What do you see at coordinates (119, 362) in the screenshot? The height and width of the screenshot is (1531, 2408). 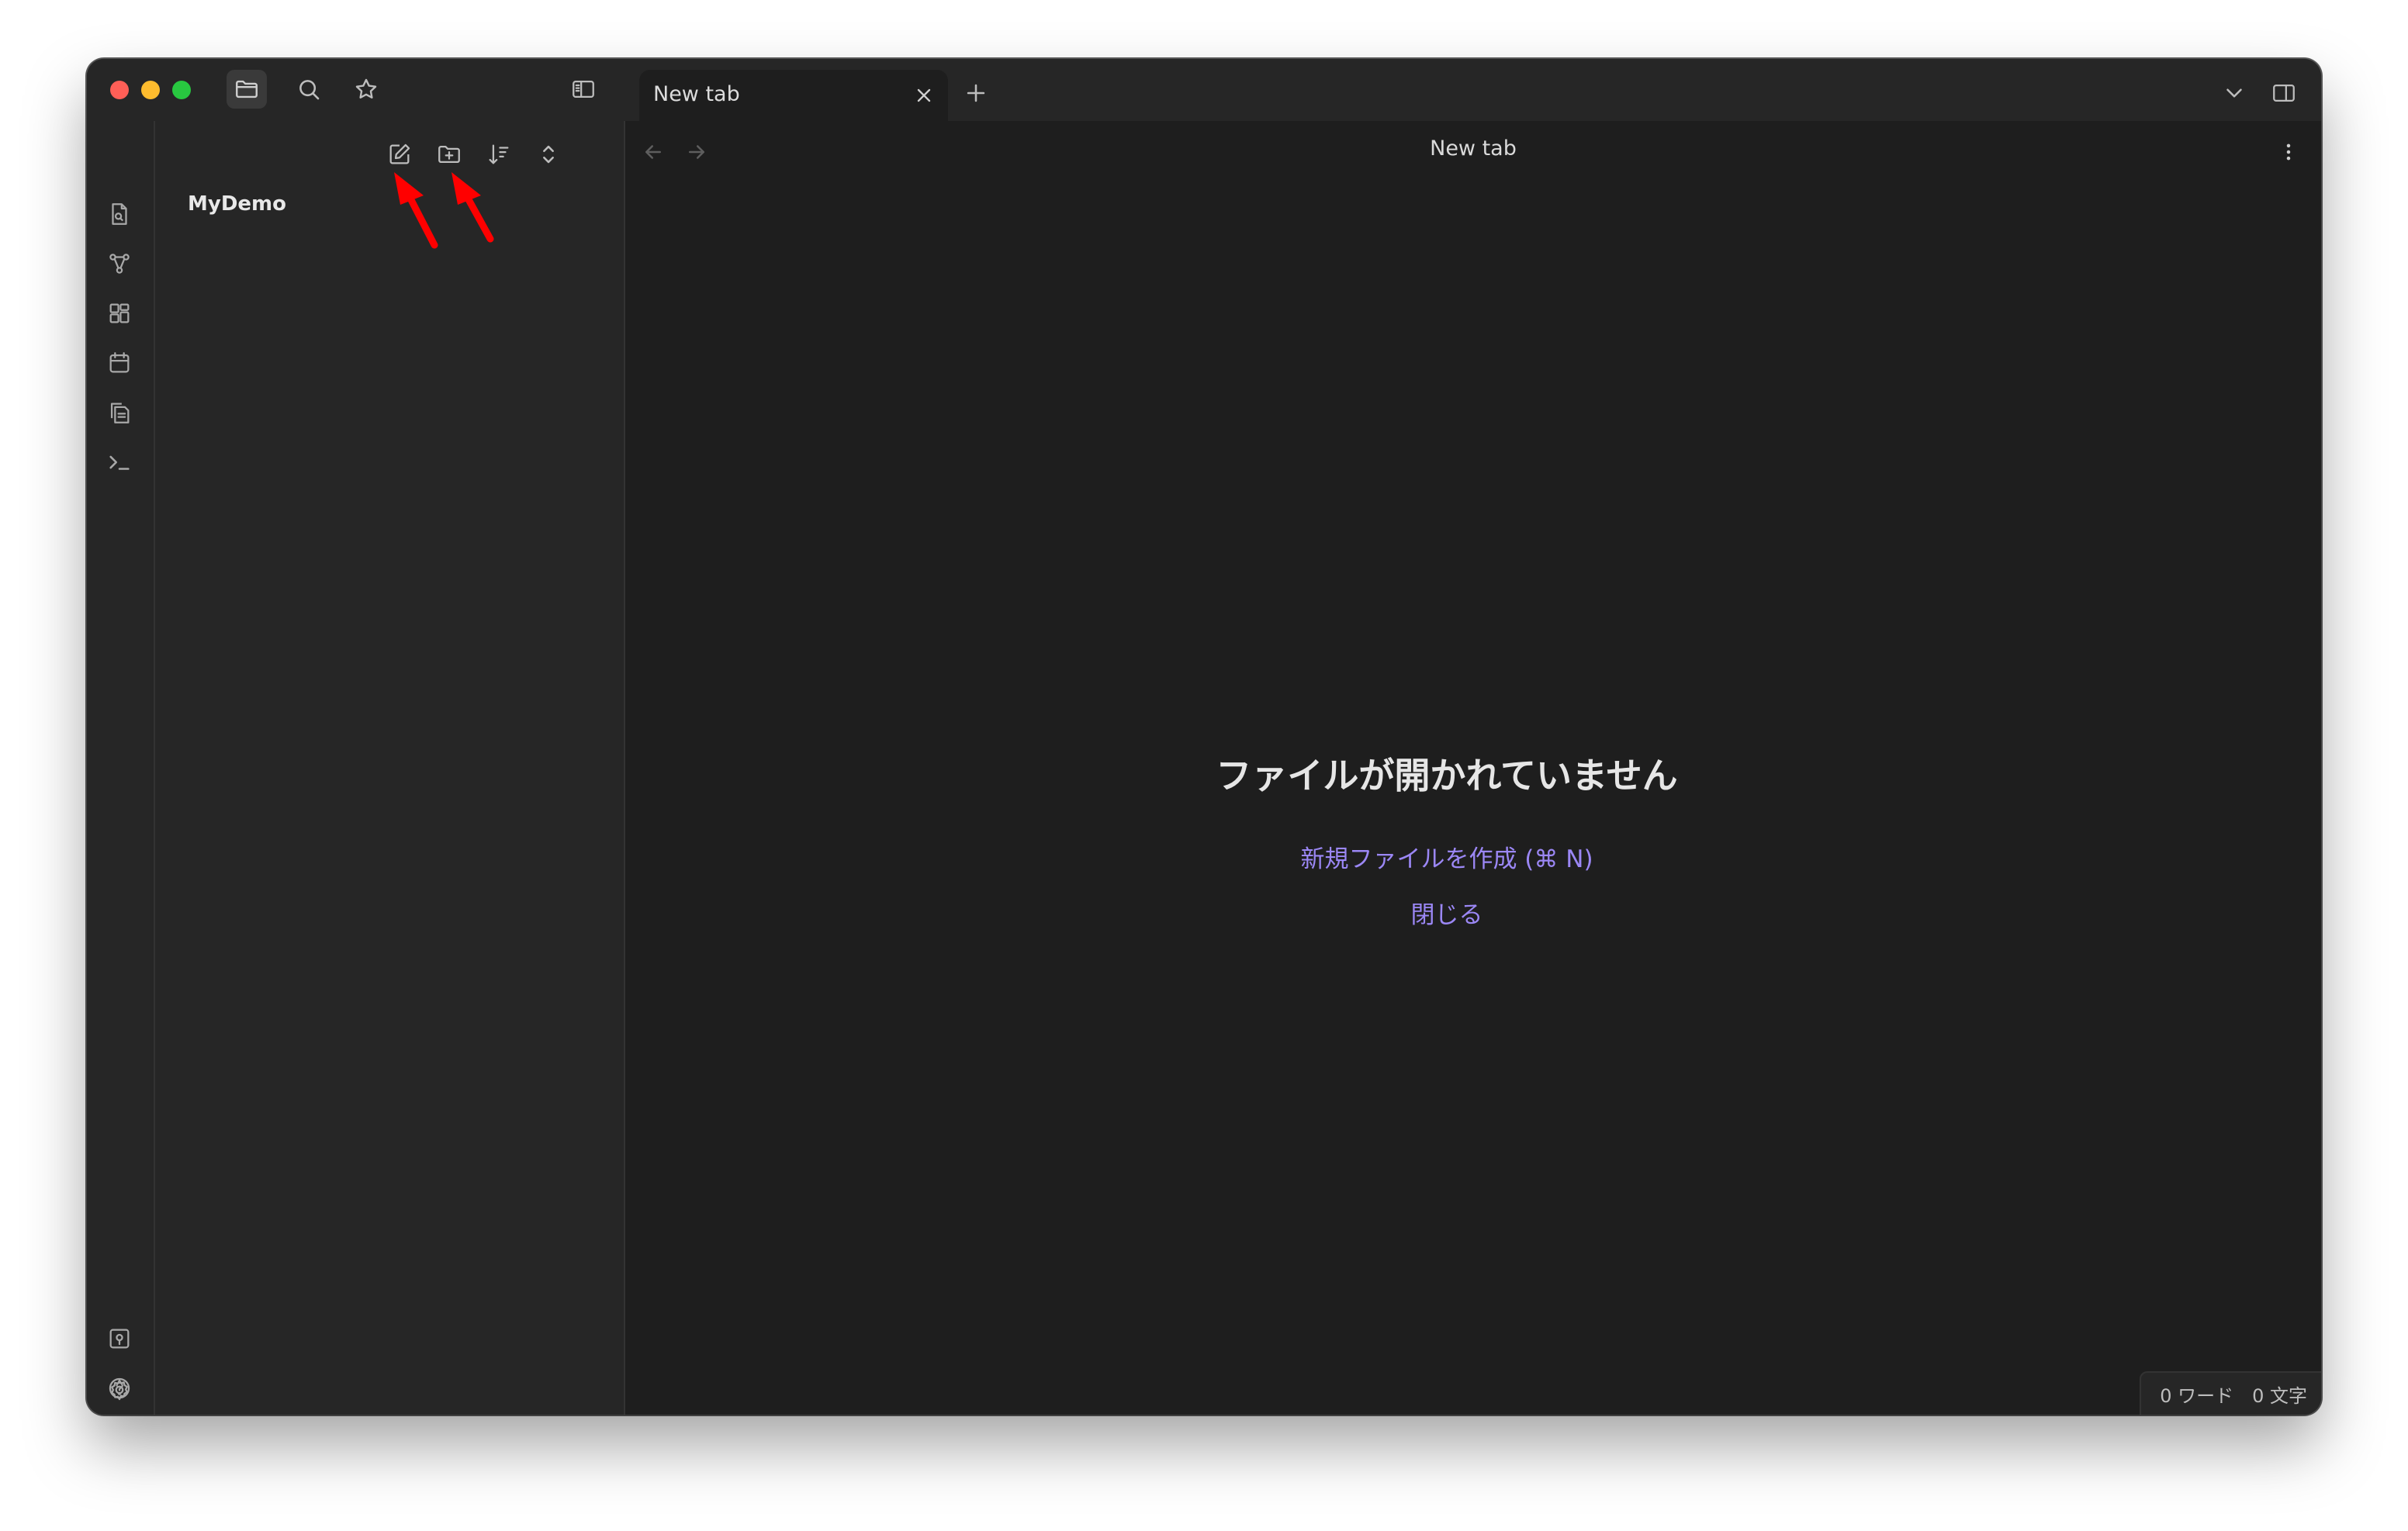 I see `calendar-icon` at bounding box center [119, 362].